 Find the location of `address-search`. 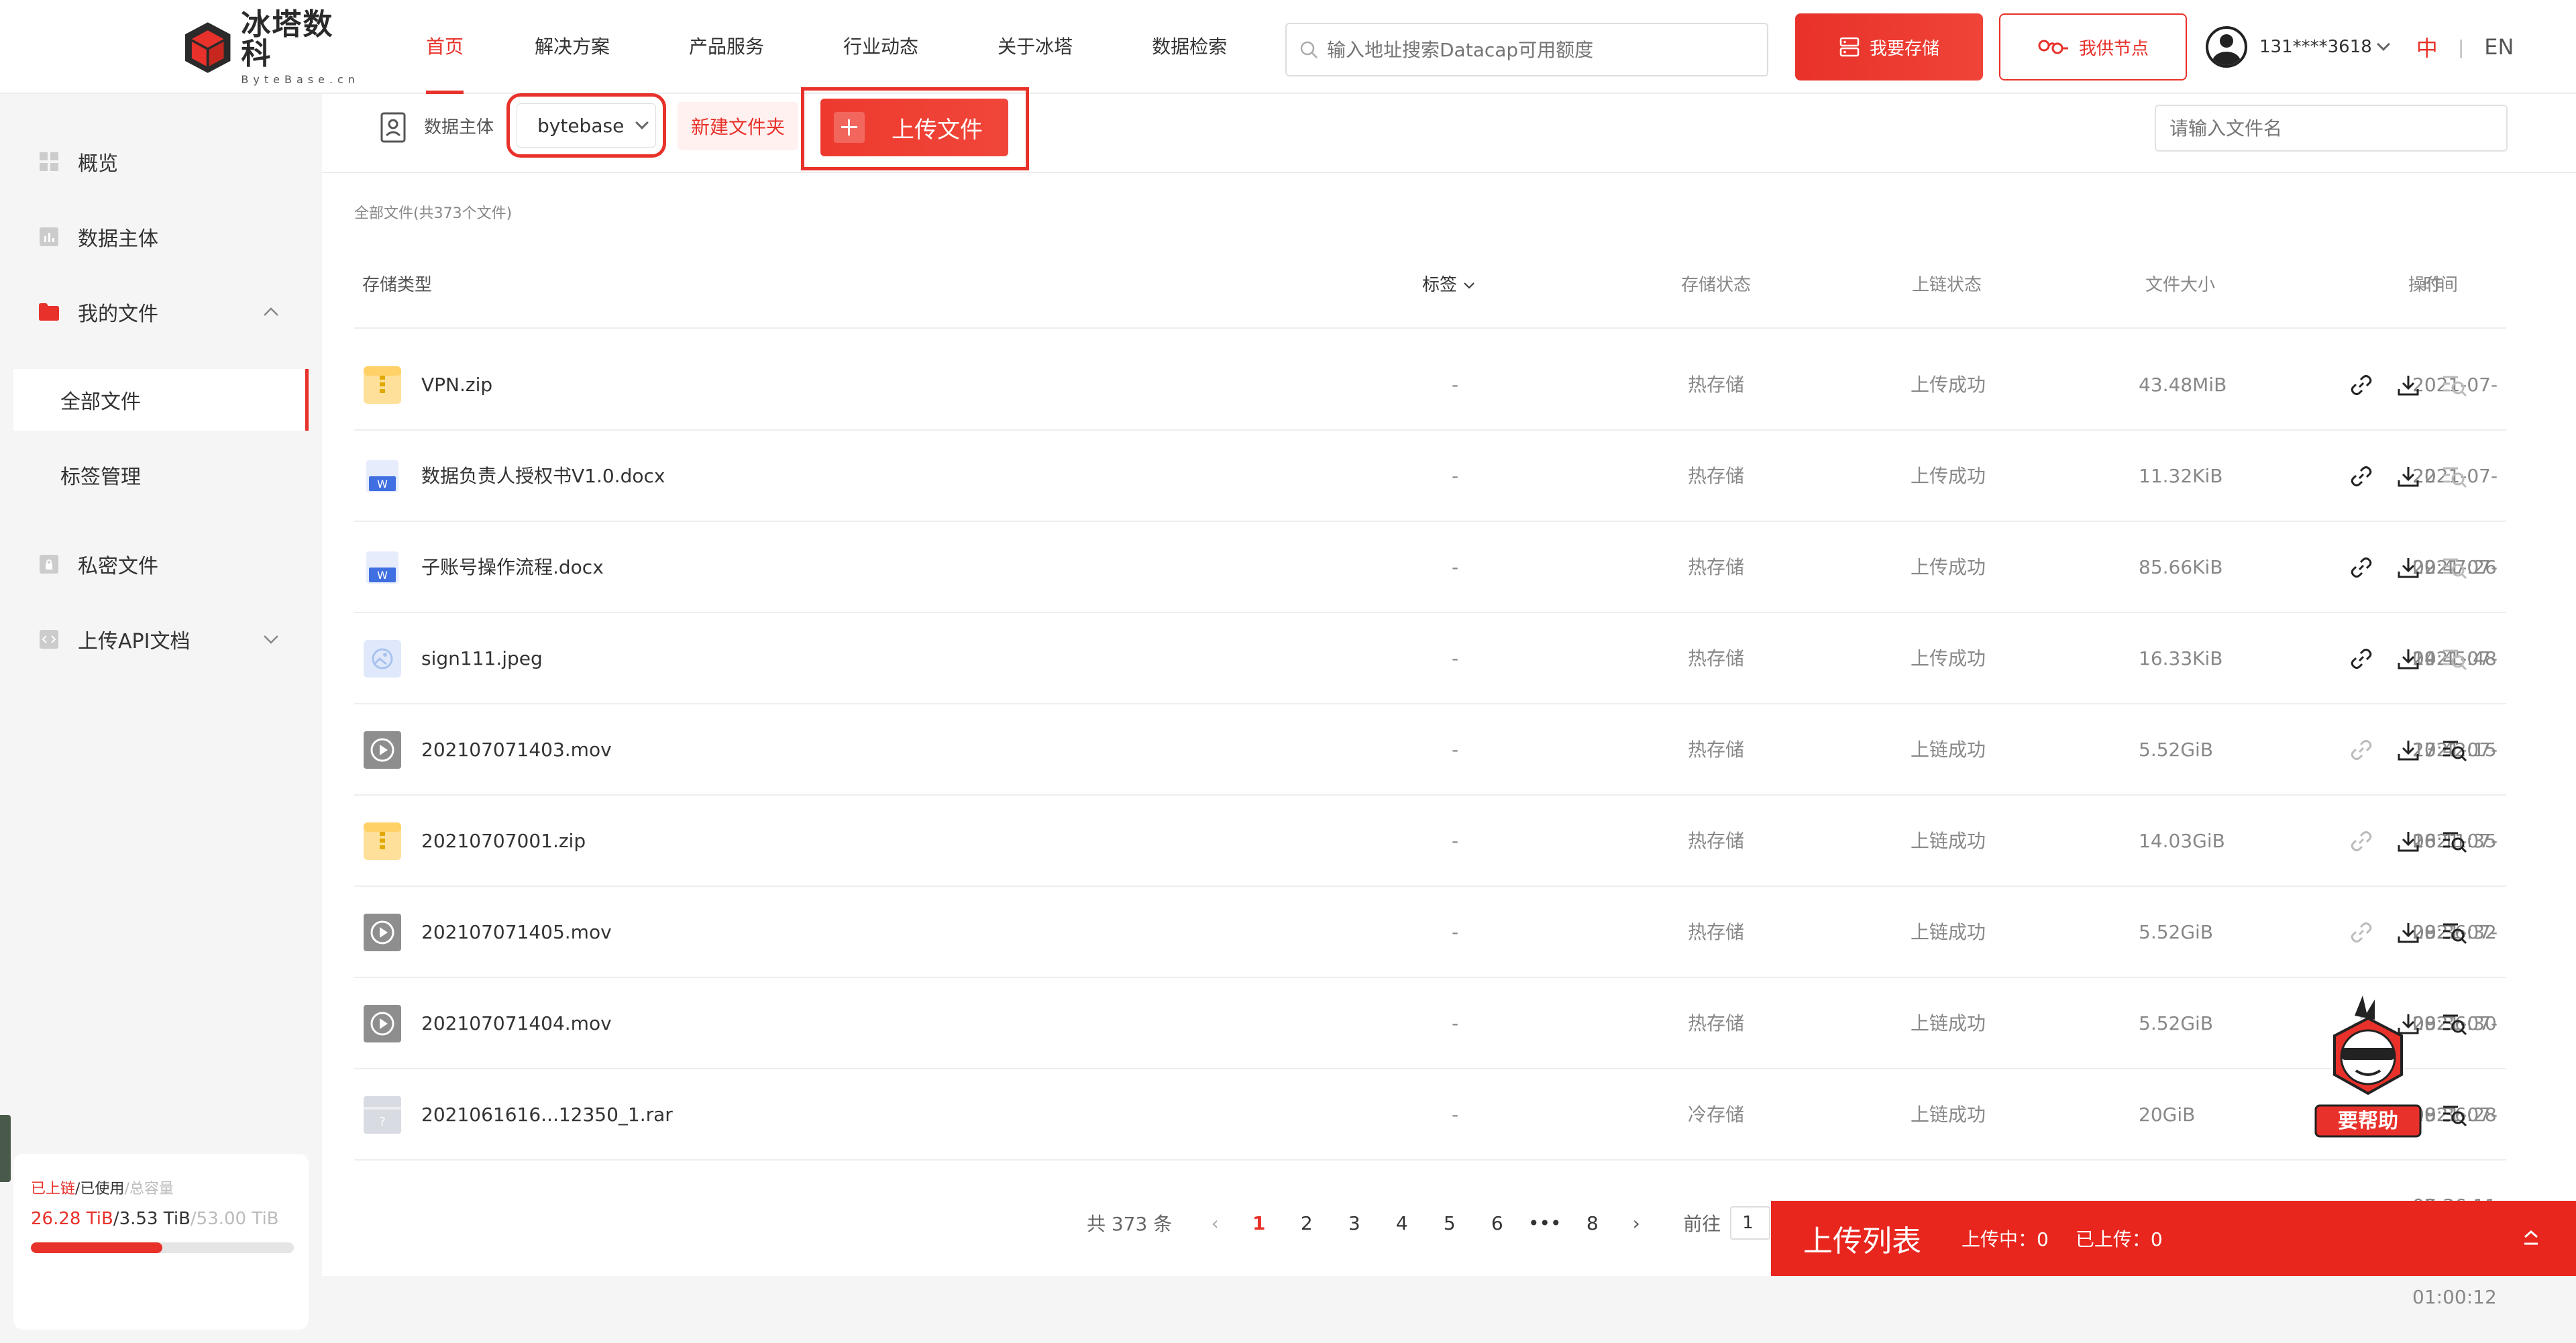

address-search is located at coordinates (1526, 49).